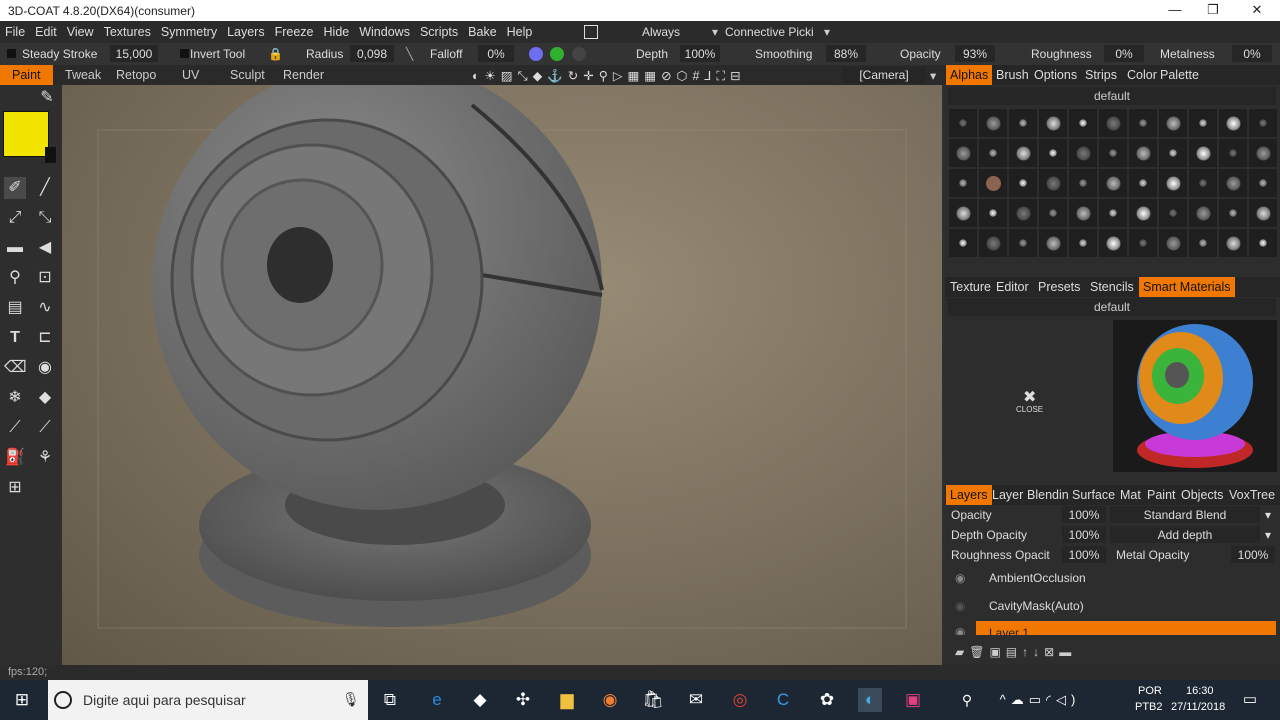 The image size is (1280, 720). What do you see at coordinates (247, 75) in the screenshot?
I see `tab-sculpt: Sculpt` at bounding box center [247, 75].